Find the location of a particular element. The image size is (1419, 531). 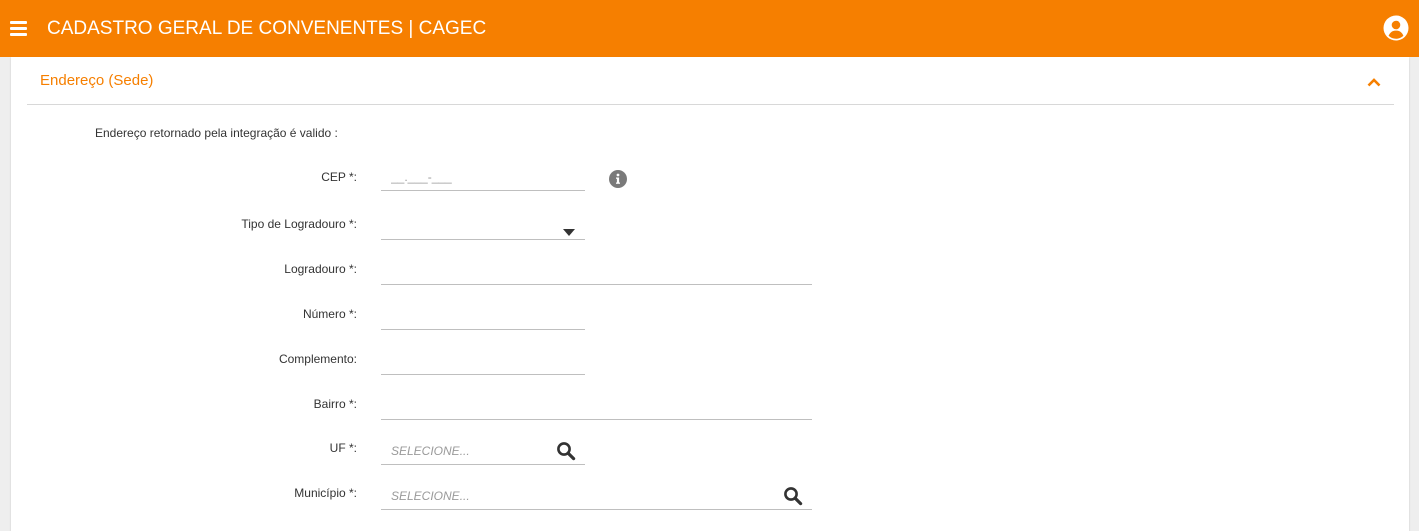

uf-label: UF *: is located at coordinates (343, 448).